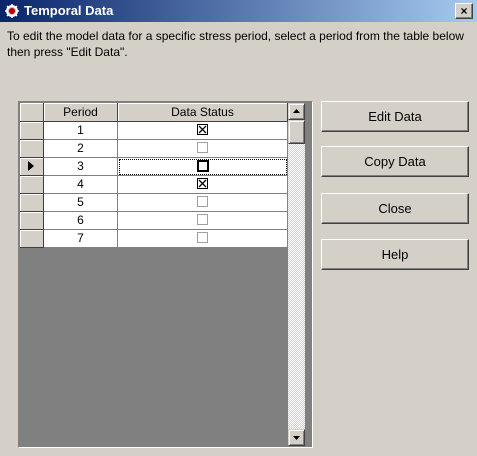  Describe the element at coordinates (238, 11) in the screenshot. I see `title-bar: Temporal Data ×` at that location.